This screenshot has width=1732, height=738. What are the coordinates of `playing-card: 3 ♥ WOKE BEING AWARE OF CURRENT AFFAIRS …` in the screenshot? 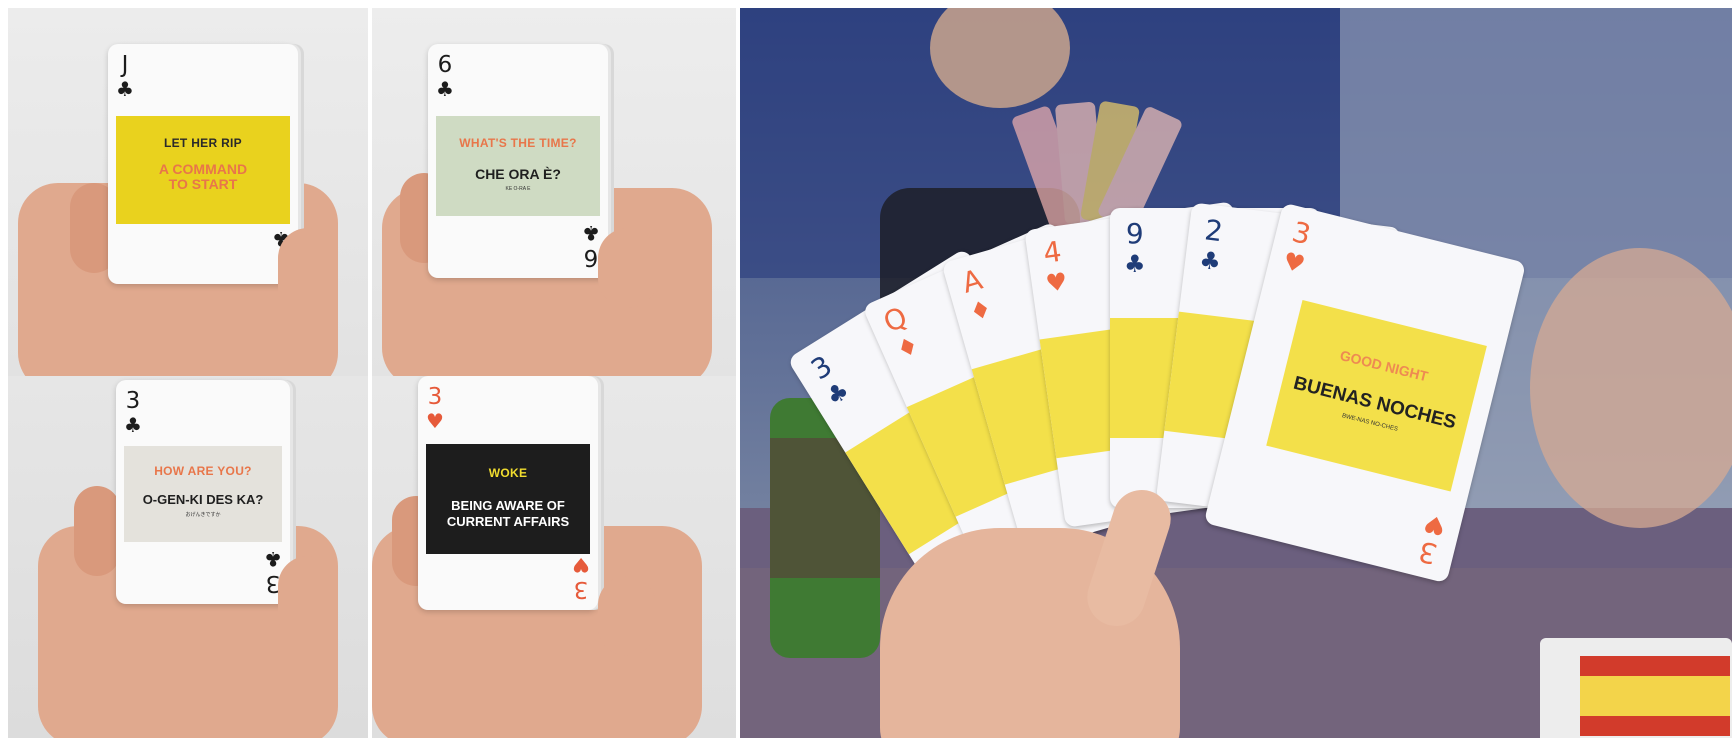 It's located at (508, 493).